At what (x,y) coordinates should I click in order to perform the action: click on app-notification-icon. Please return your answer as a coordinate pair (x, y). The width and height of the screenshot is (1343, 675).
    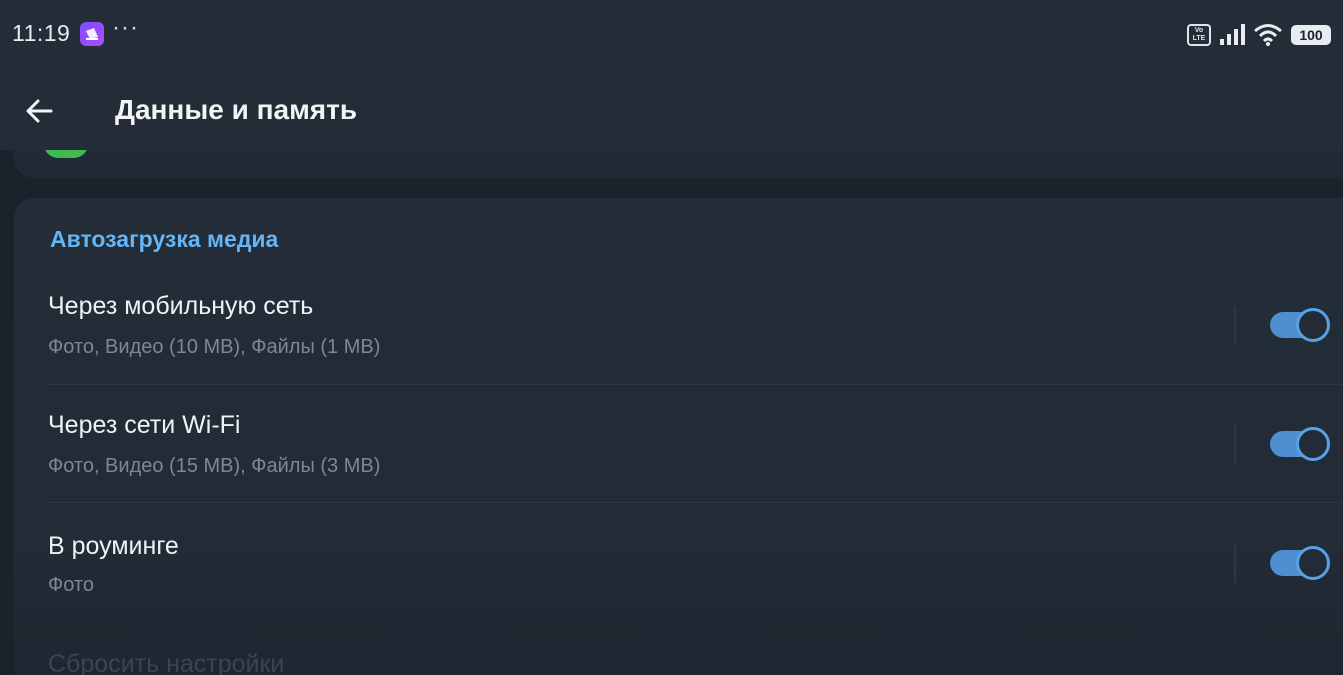
    Looking at the image, I should click on (92, 34).